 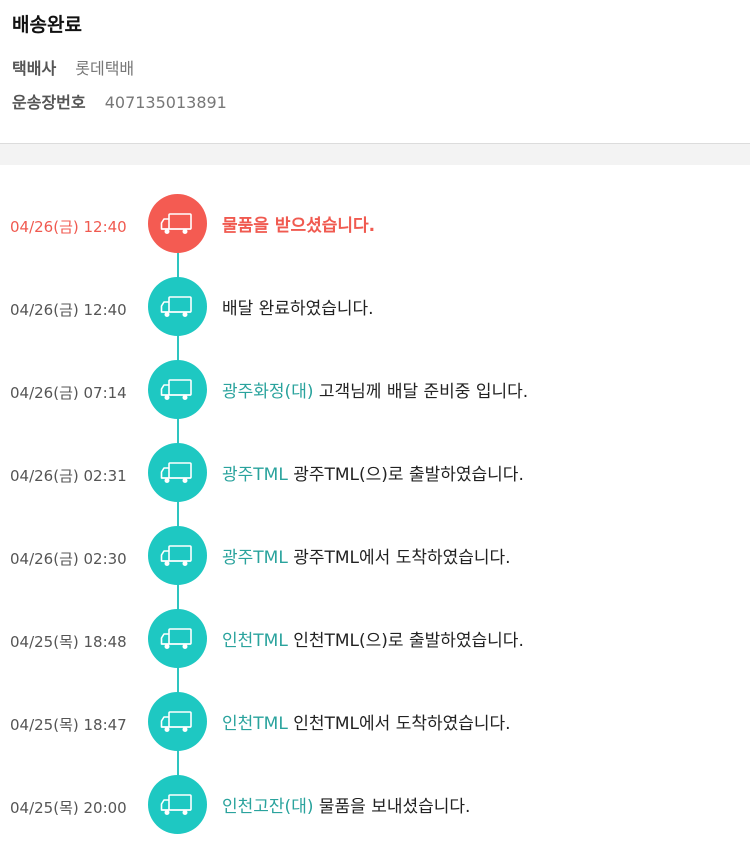 I want to click on event-description: 인천TML 인천TML에서 도착하였습니다., so click(x=366, y=721).